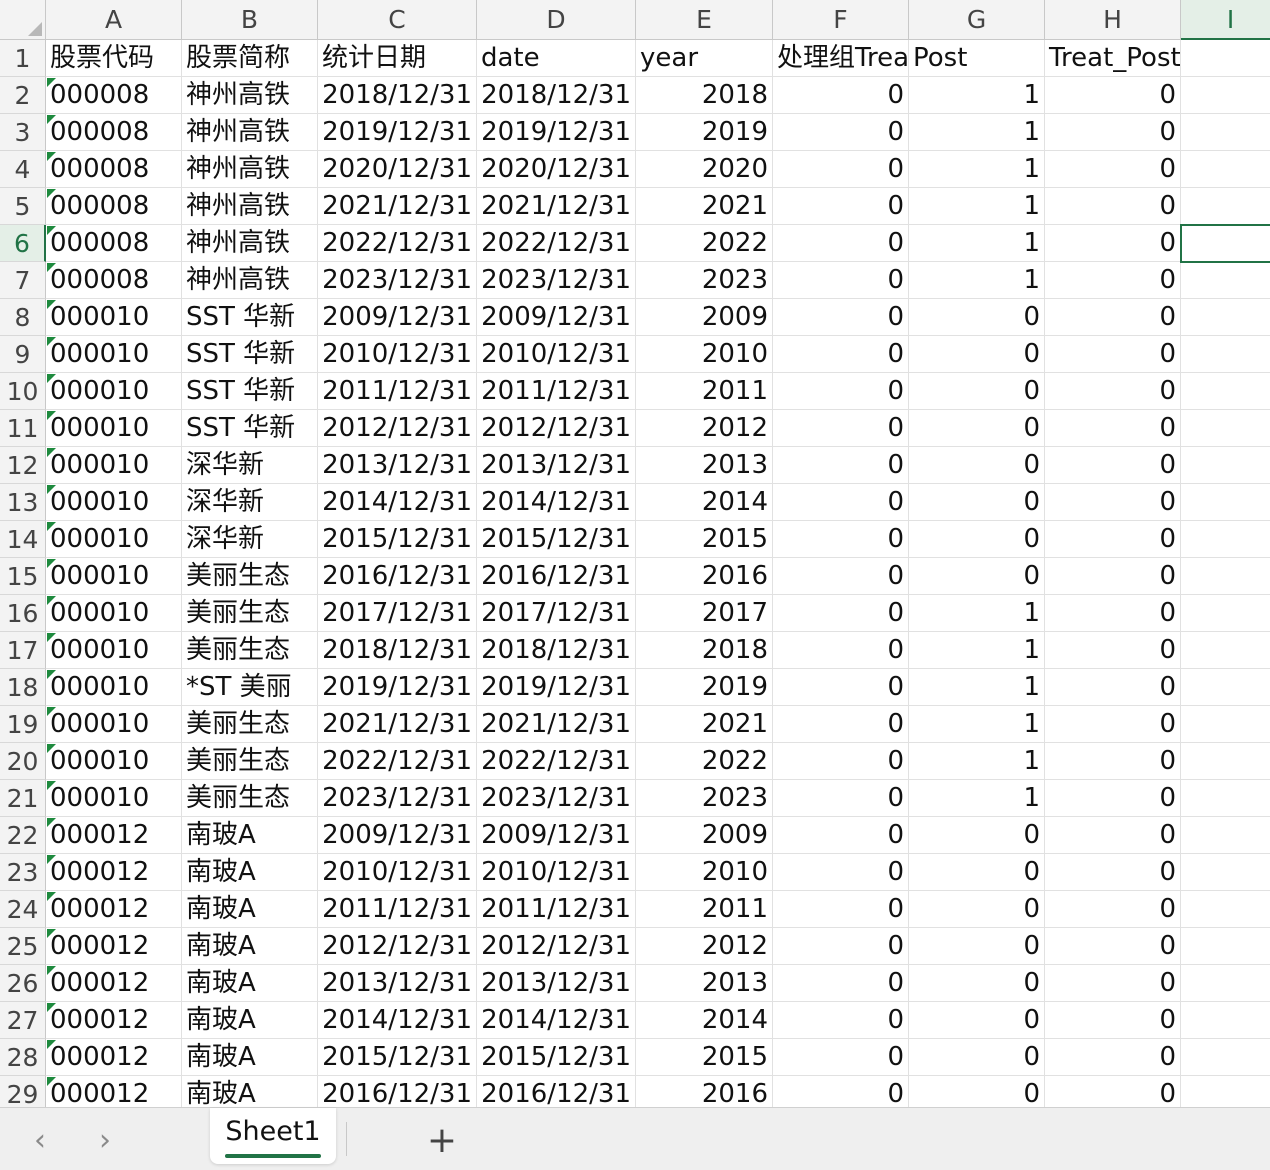  Describe the element at coordinates (556, 835) in the screenshot. I see `table-cell: 2009/12/31` at that location.